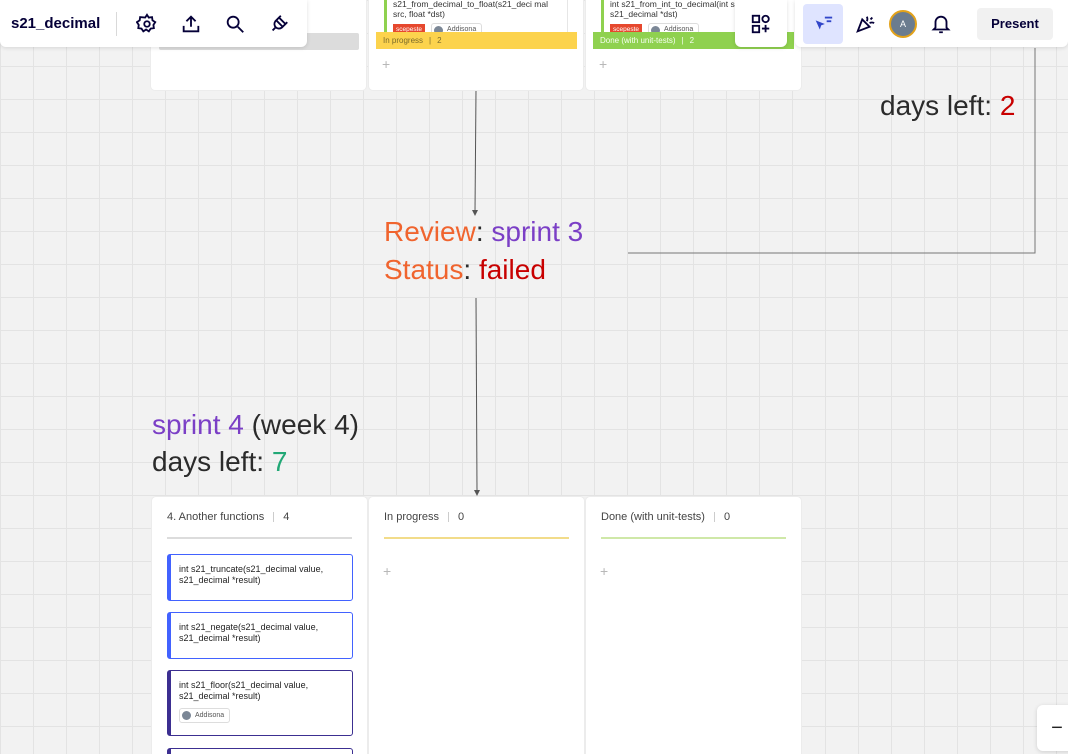 The height and width of the screenshot is (754, 1068). What do you see at coordinates (260, 751) in the screenshot?
I see `task-card-partial` at bounding box center [260, 751].